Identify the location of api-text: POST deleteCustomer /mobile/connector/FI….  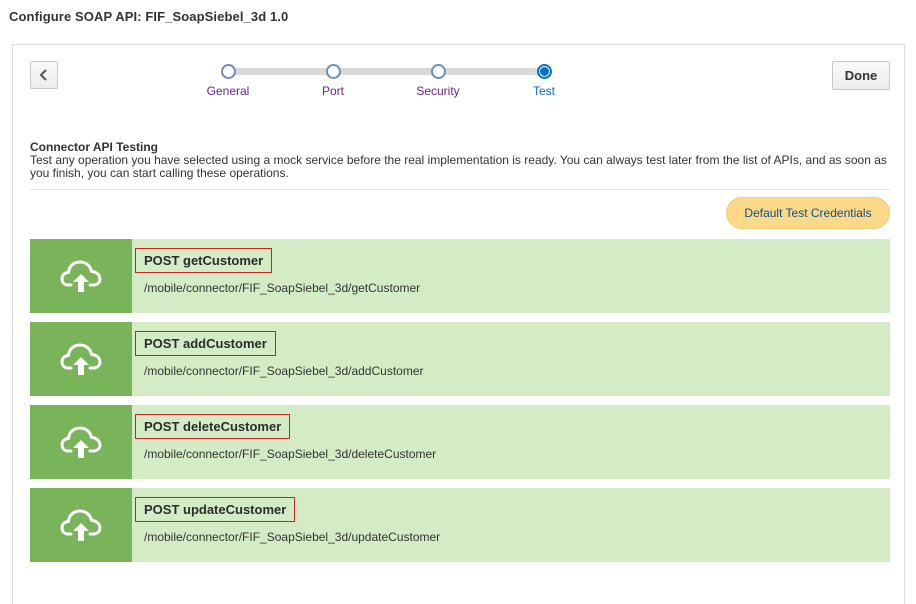
(511, 442).